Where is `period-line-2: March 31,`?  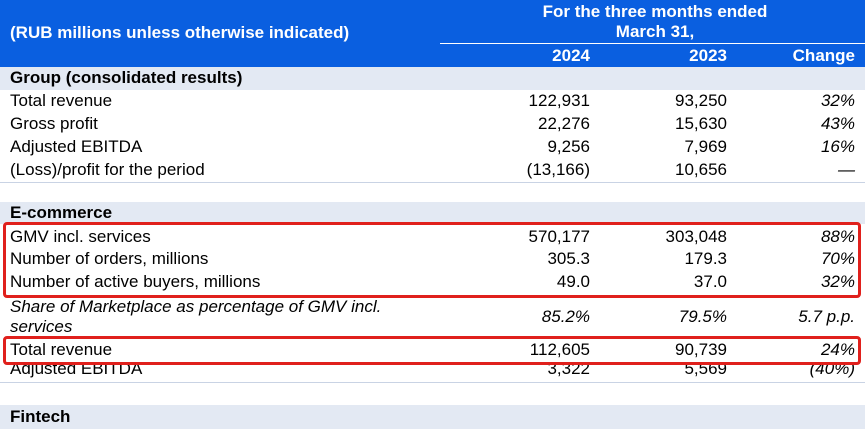
period-line-2: March 31, is located at coordinates (655, 31).